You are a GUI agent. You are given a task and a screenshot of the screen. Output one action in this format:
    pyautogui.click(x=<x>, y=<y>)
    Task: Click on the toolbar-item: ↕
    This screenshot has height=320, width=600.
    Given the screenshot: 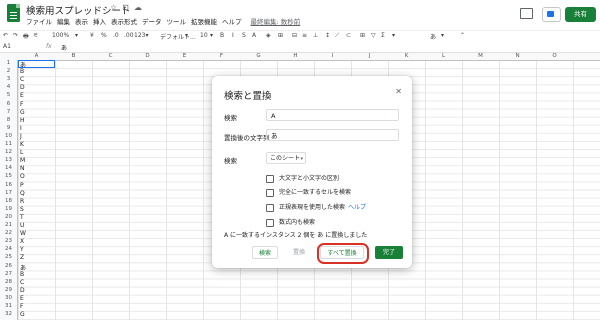 What is the action you would take?
    pyautogui.click(x=327, y=35)
    